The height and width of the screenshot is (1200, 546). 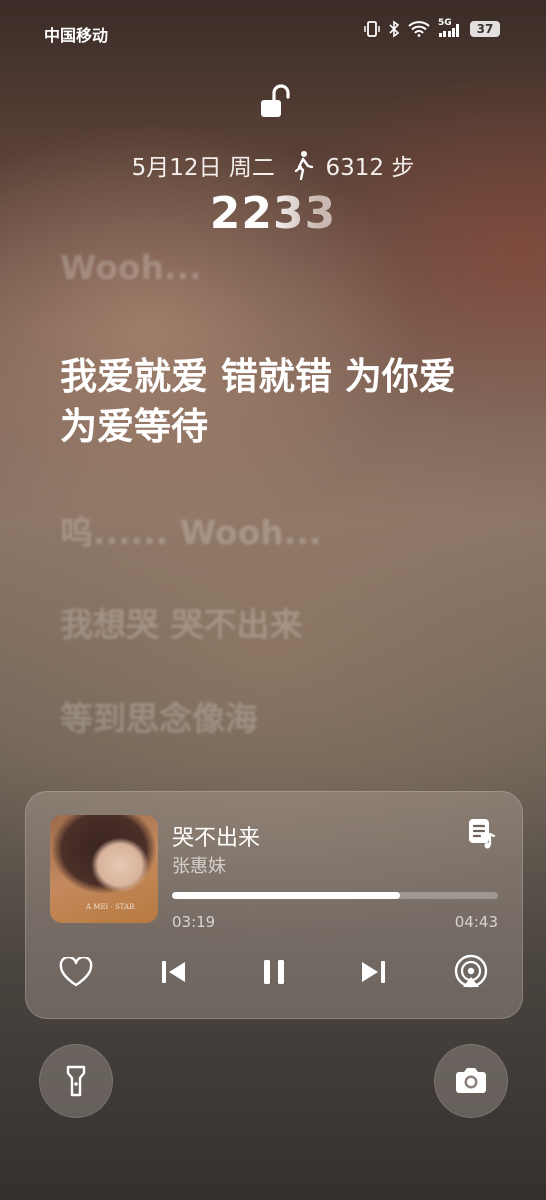 What do you see at coordinates (199, 866) in the screenshot?
I see `artist-name: 张惠妹` at bounding box center [199, 866].